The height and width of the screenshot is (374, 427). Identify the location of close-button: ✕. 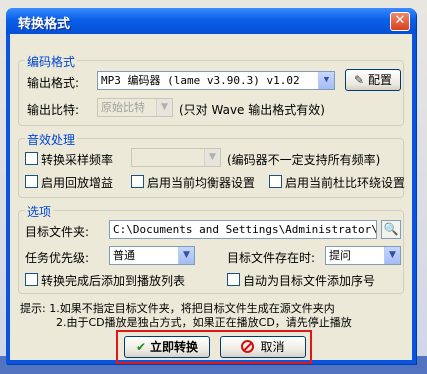
(400, 21).